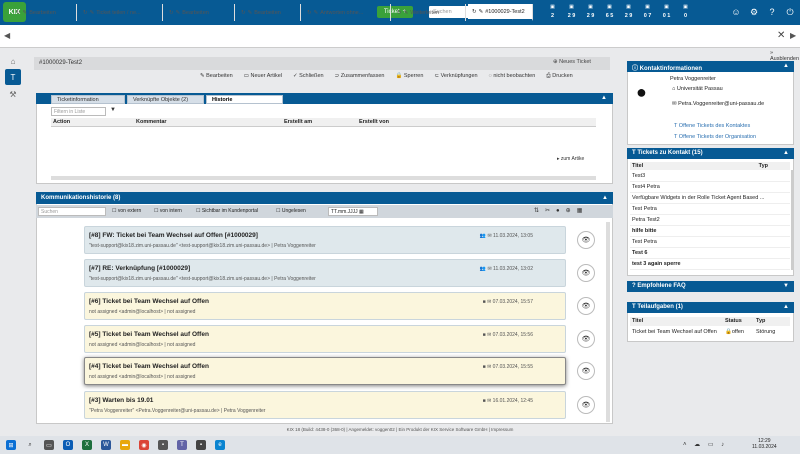 Image resolution: width=800 pixels, height=454 pixels. What do you see at coordinates (710, 254) in the screenshot?
I see `contact-ticket-row: Test 6` at bounding box center [710, 254].